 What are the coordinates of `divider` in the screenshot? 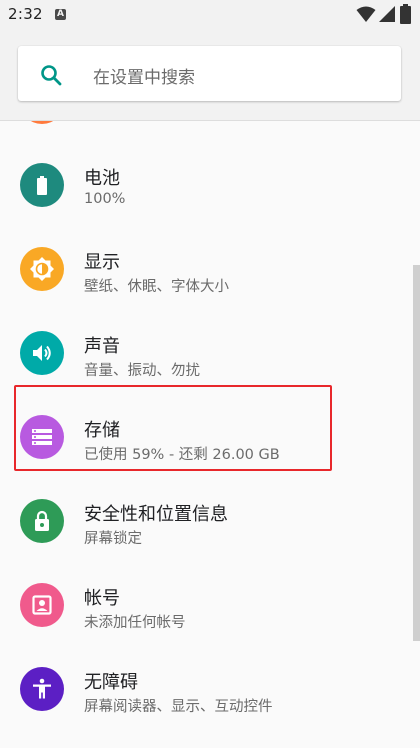 It's located at (210, 120).